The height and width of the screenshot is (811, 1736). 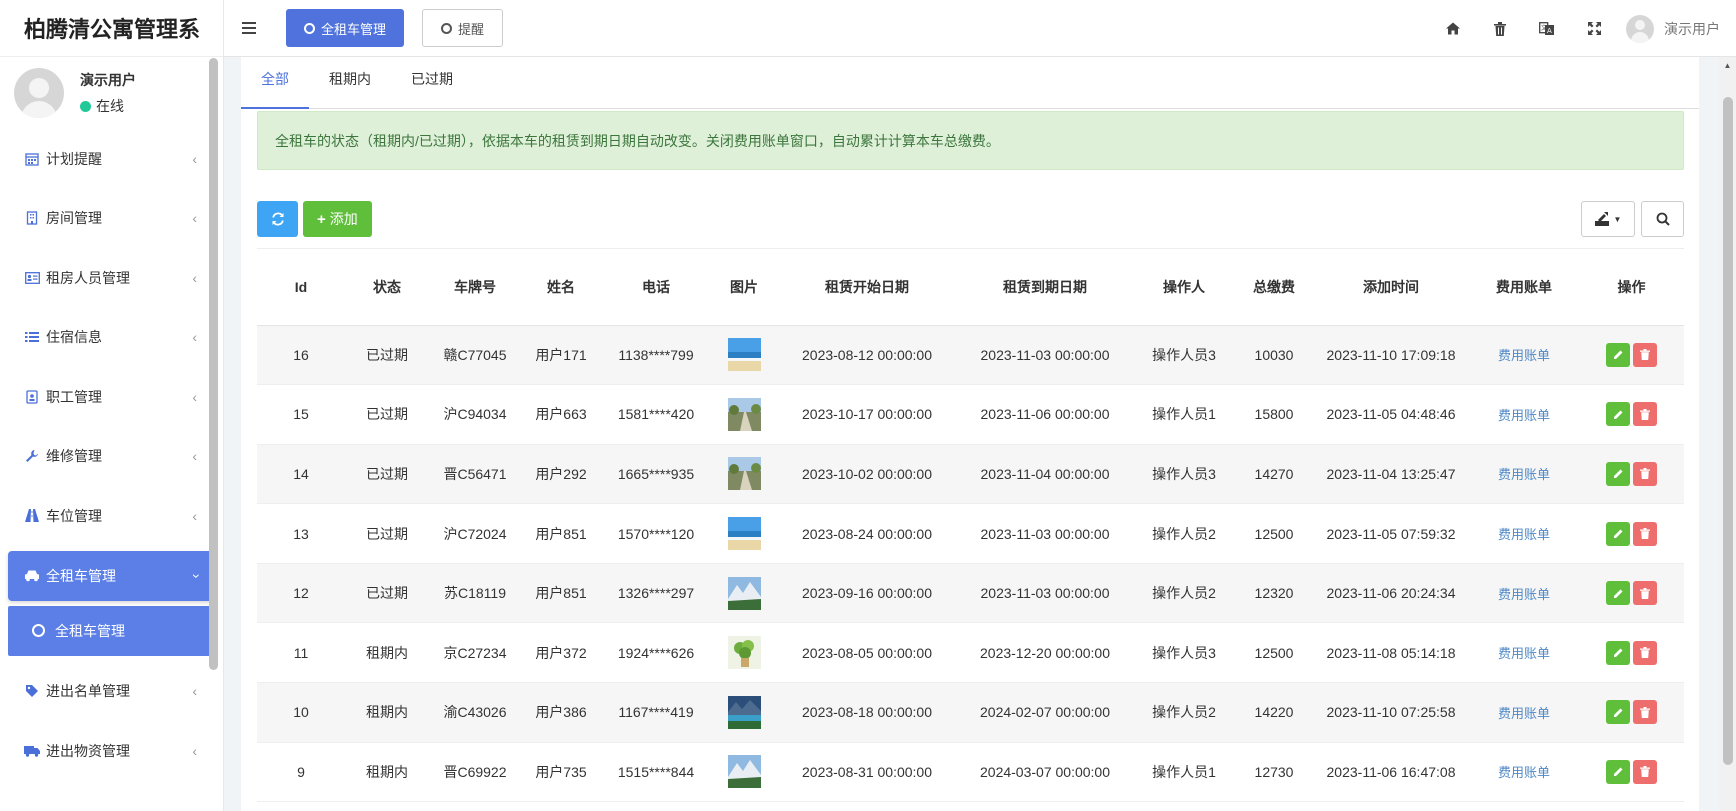 I want to click on tab-reminder: 提醒, so click(x=463, y=28).